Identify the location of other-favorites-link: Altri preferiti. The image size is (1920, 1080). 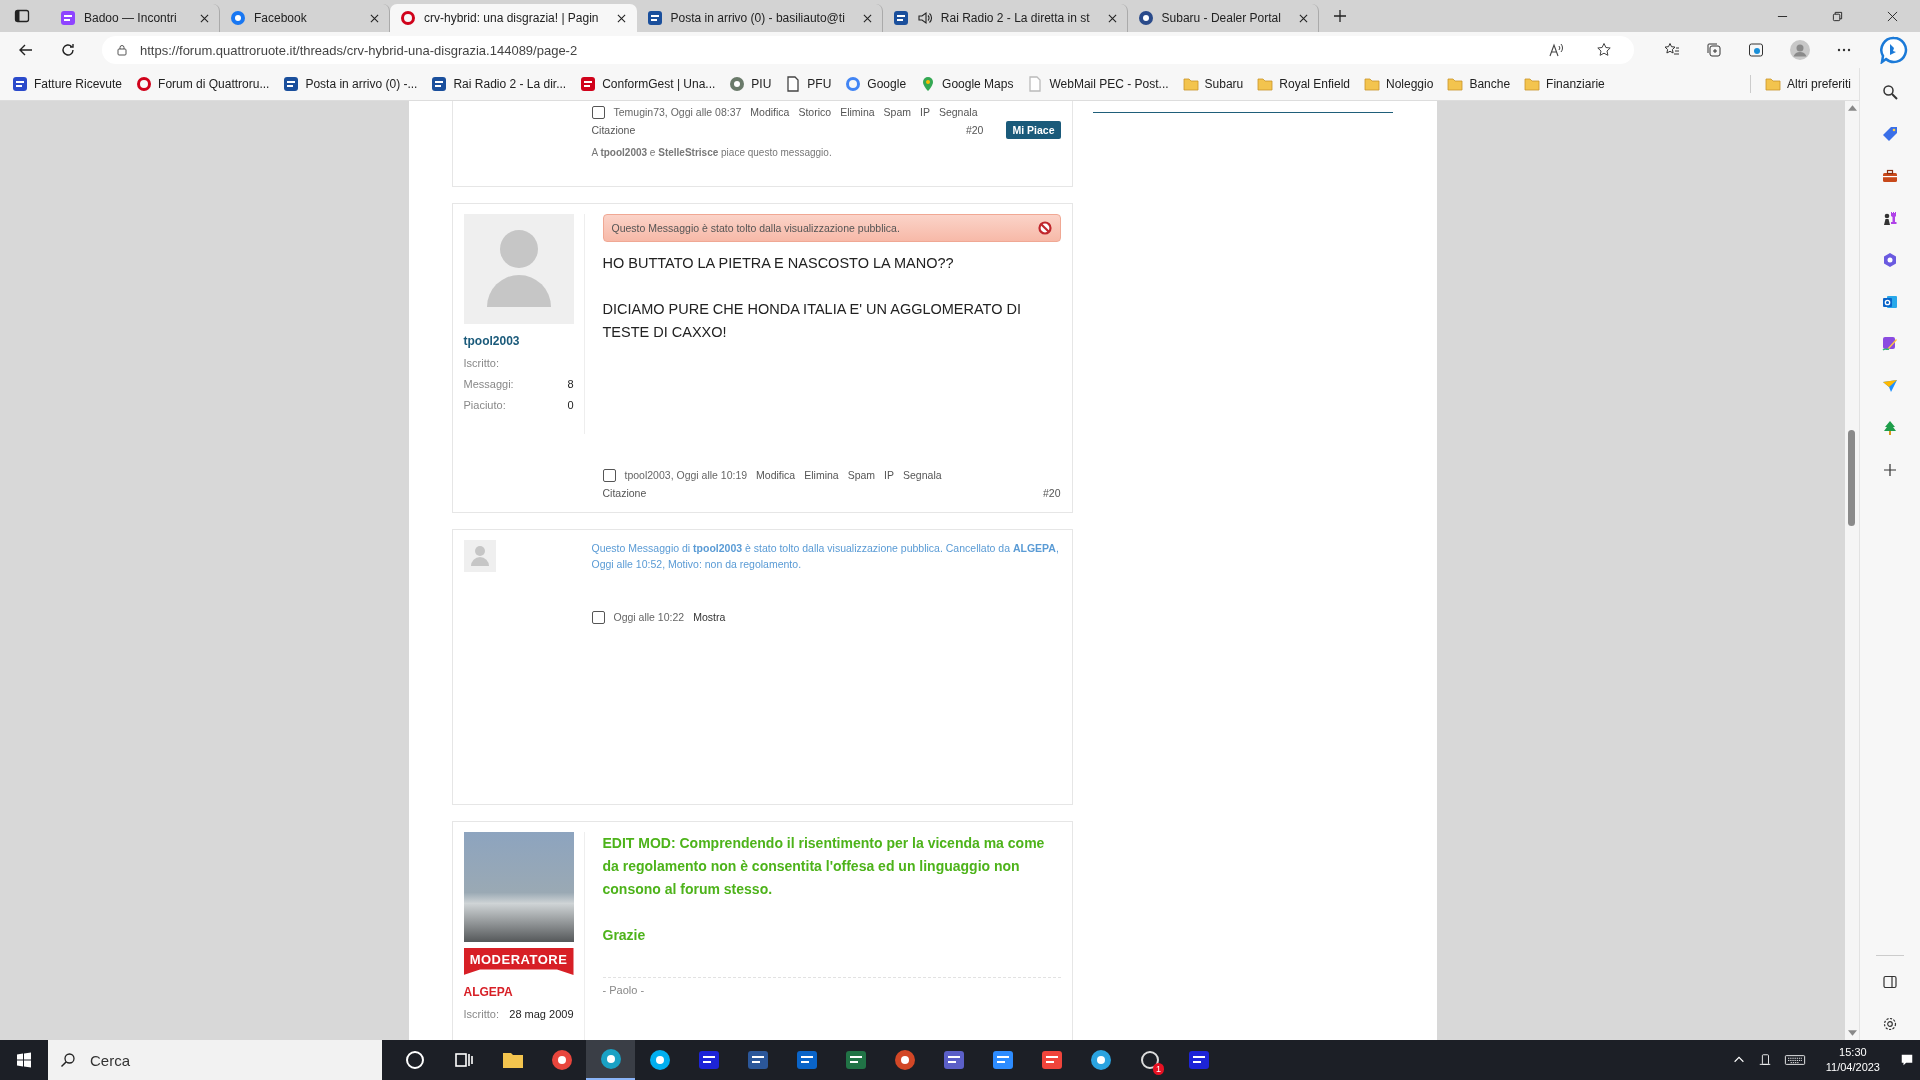
(1808, 84).